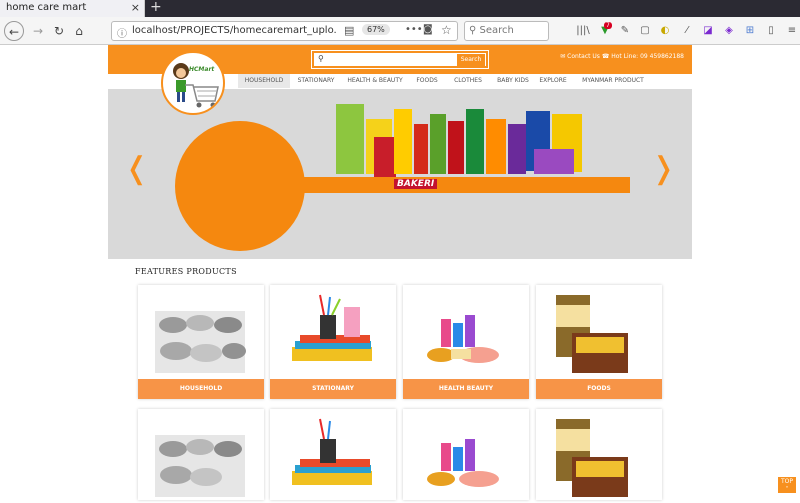 The height and width of the screenshot is (503, 800). Describe the element at coordinates (625, 31) in the screenshot. I see `pen-icon: ✎` at that location.